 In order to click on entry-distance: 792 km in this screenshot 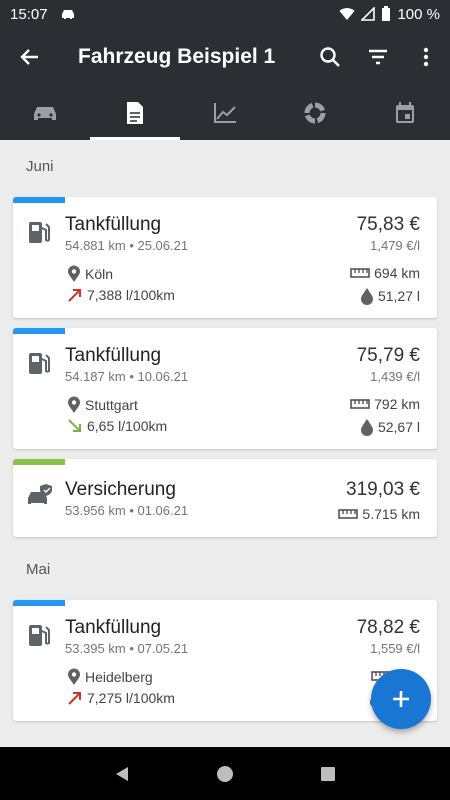, I will do `click(385, 404)`.